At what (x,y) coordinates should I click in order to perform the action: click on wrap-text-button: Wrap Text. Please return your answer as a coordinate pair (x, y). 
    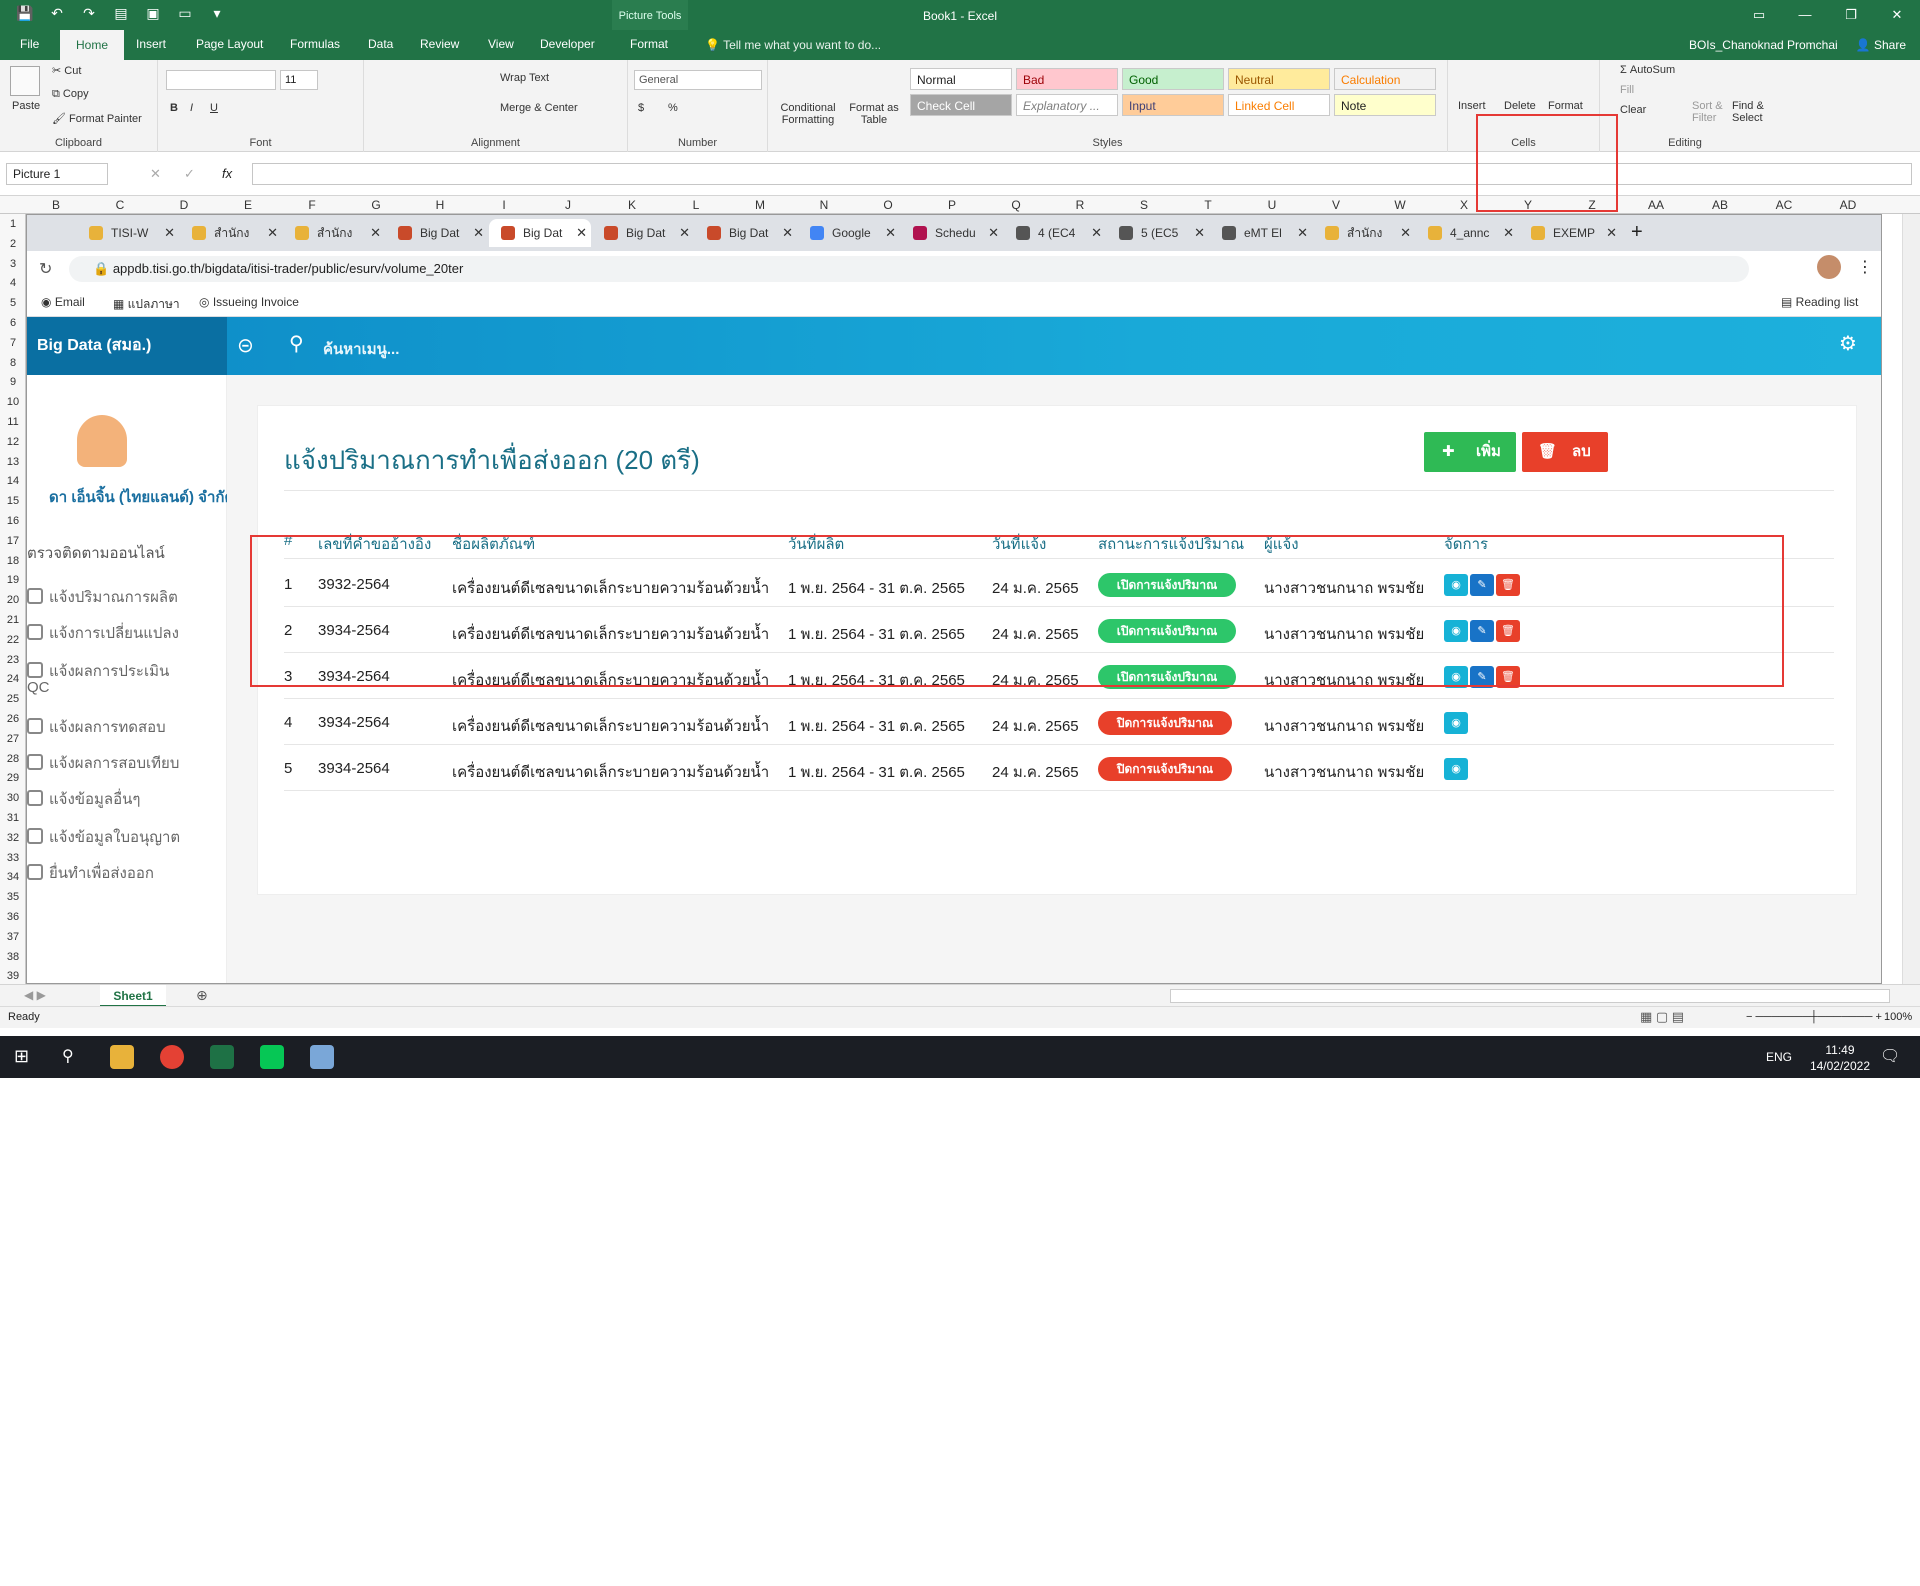
    Looking at the image, I should click on (524, 78).